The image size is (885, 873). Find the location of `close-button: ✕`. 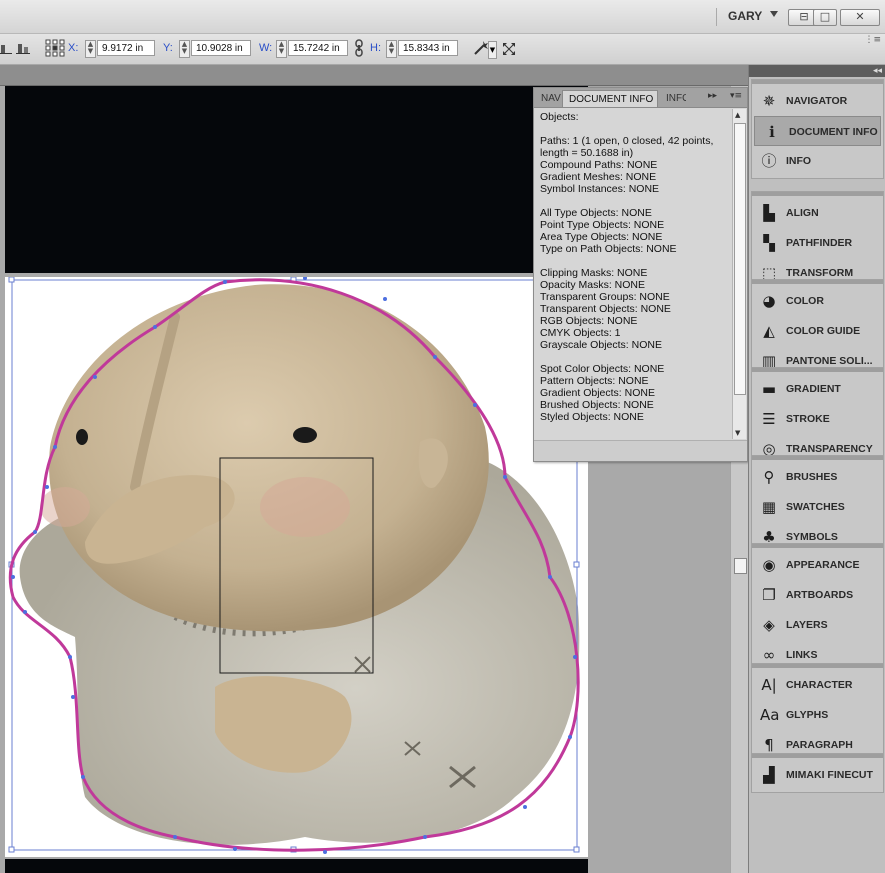

close-button: ✕ is located at coordinates (860, 17).